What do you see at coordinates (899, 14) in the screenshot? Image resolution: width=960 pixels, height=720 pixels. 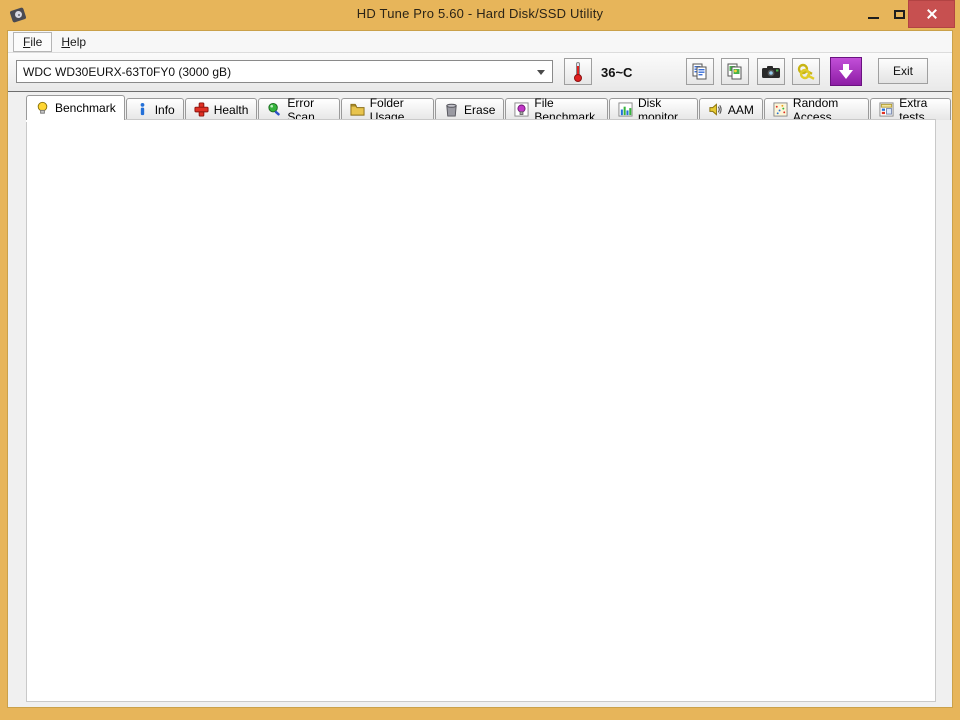 I see `maximize-icon` at bounding box center [899, 14].